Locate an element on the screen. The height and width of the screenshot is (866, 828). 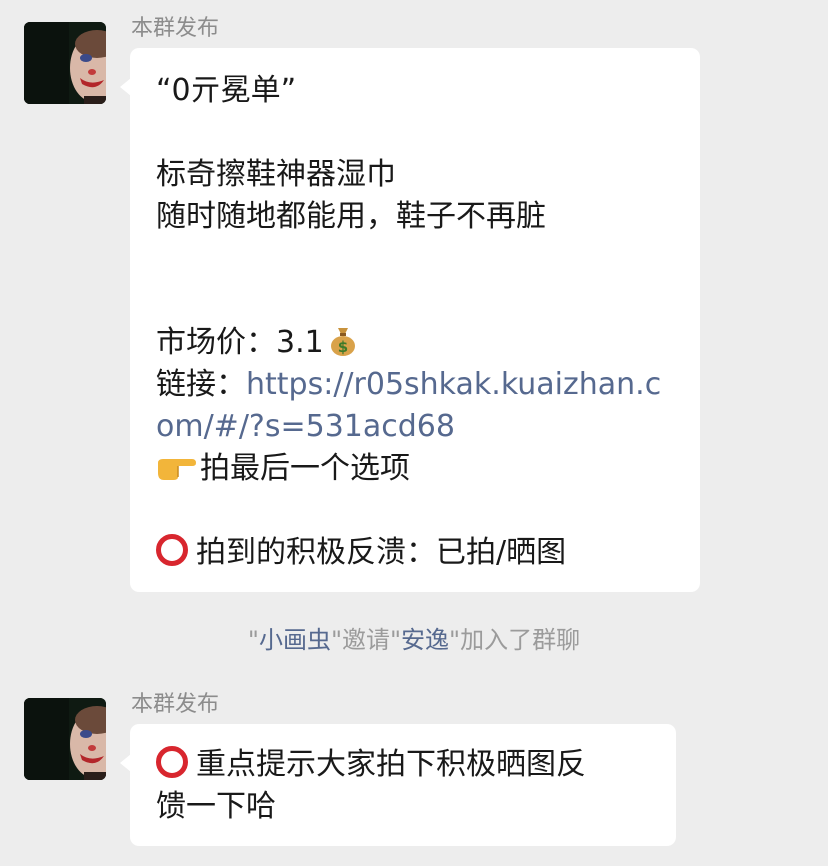
message-bubble: 重点提示大家拍下积极晒图反 馈一下哈 is located at coordinates (398, 785).